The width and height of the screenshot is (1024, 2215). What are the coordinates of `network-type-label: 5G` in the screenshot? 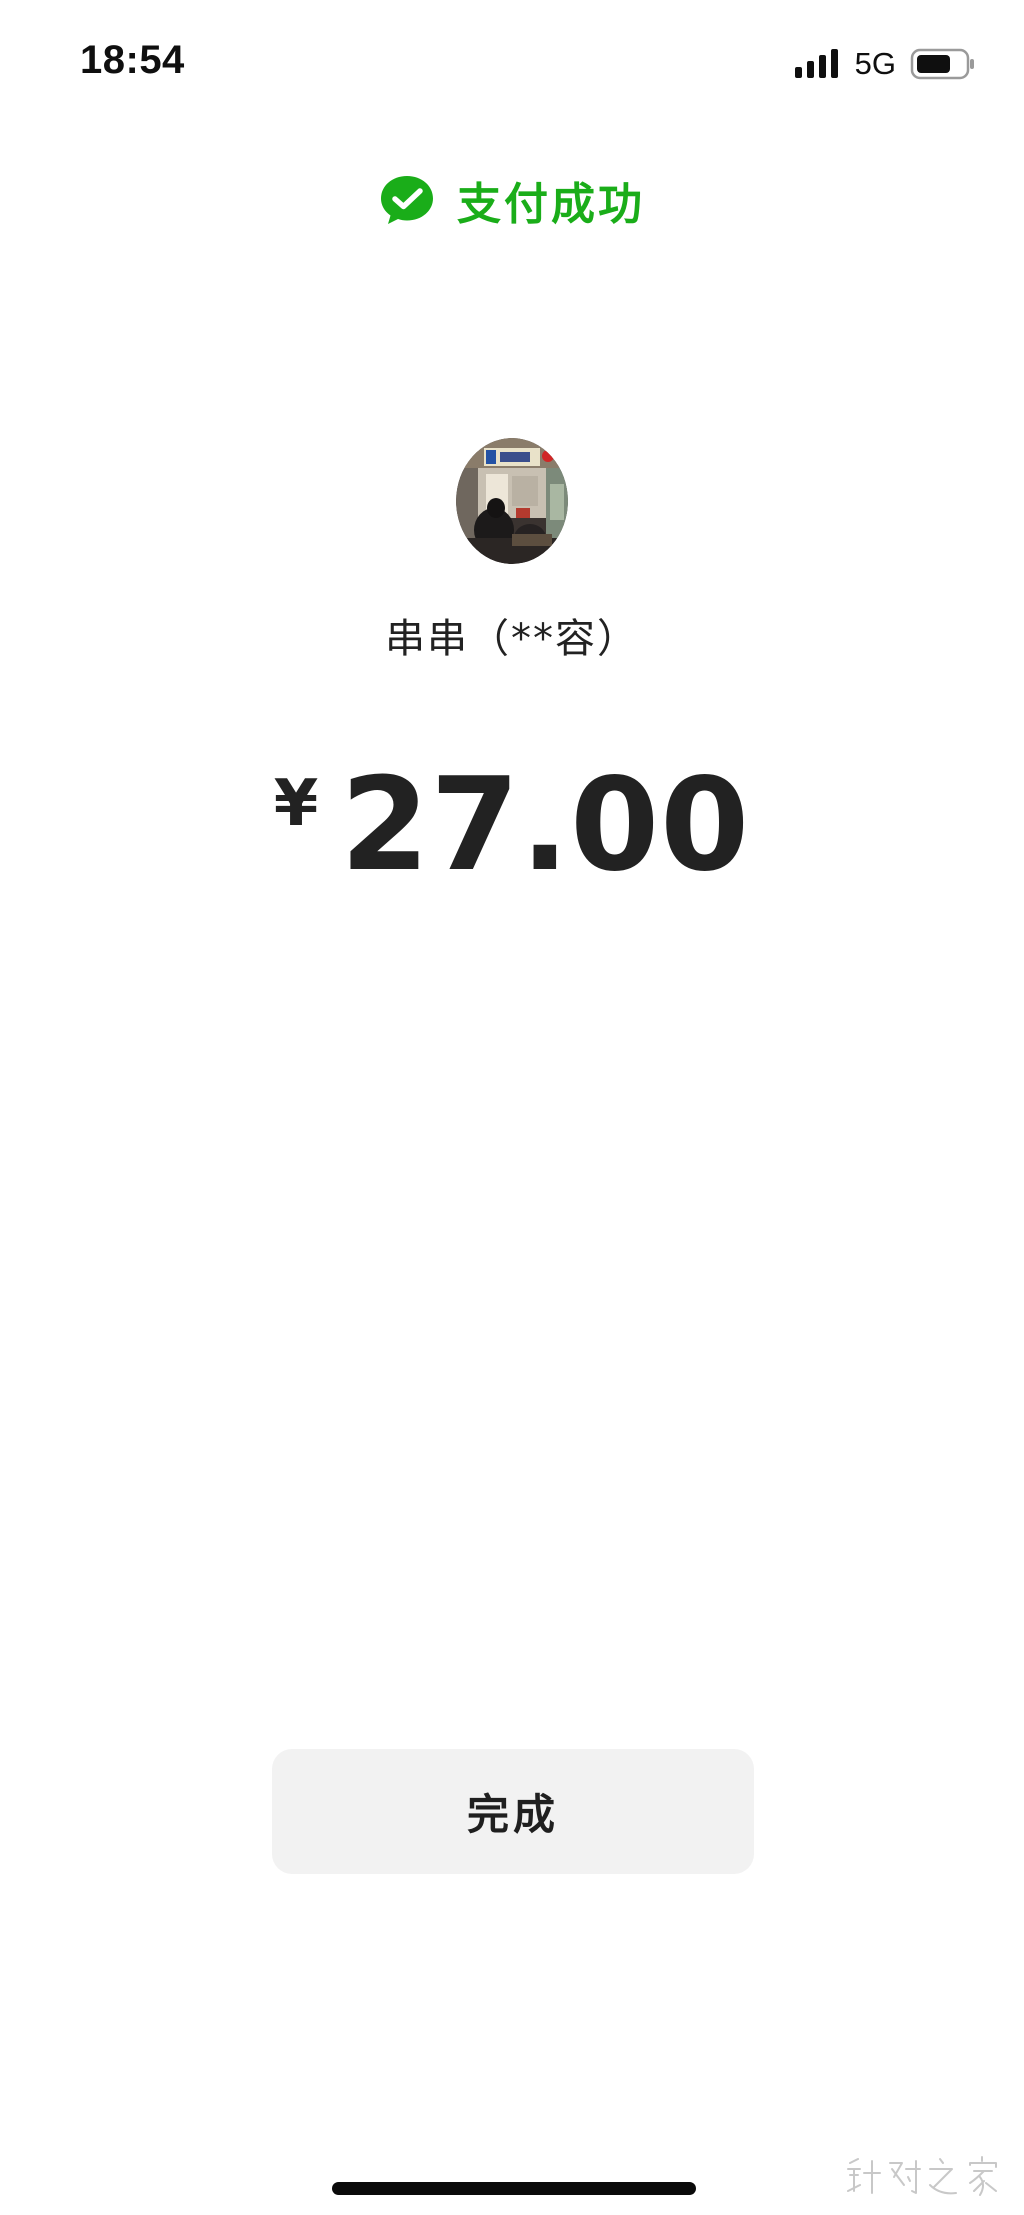 It's located at (875, 63).